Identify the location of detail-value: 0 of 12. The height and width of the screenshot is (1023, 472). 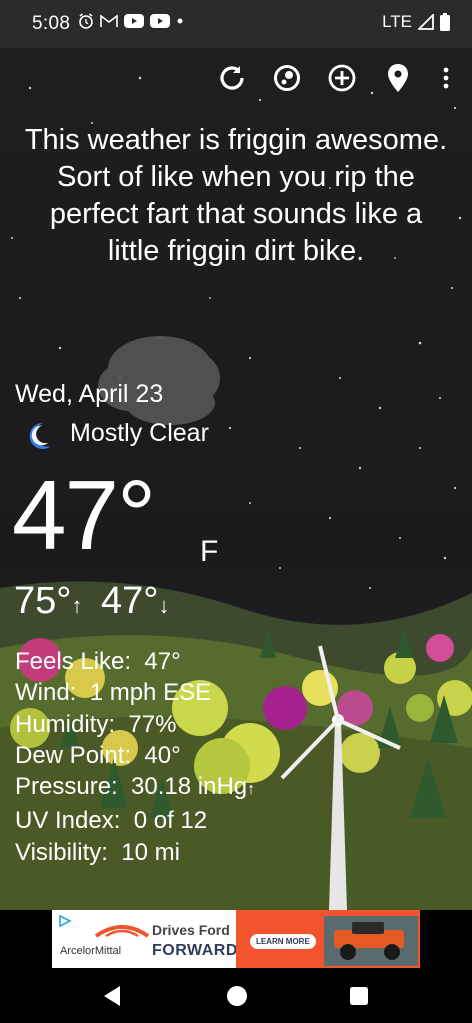
(170, 821).